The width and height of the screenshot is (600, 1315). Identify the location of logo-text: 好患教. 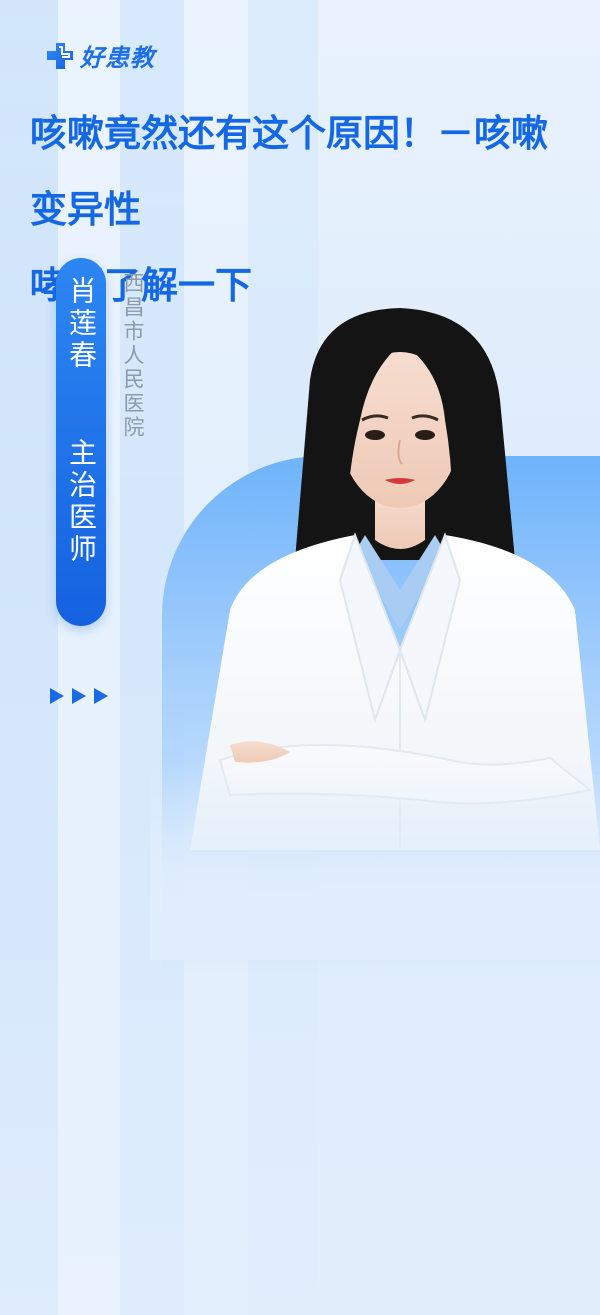
(117, 58).